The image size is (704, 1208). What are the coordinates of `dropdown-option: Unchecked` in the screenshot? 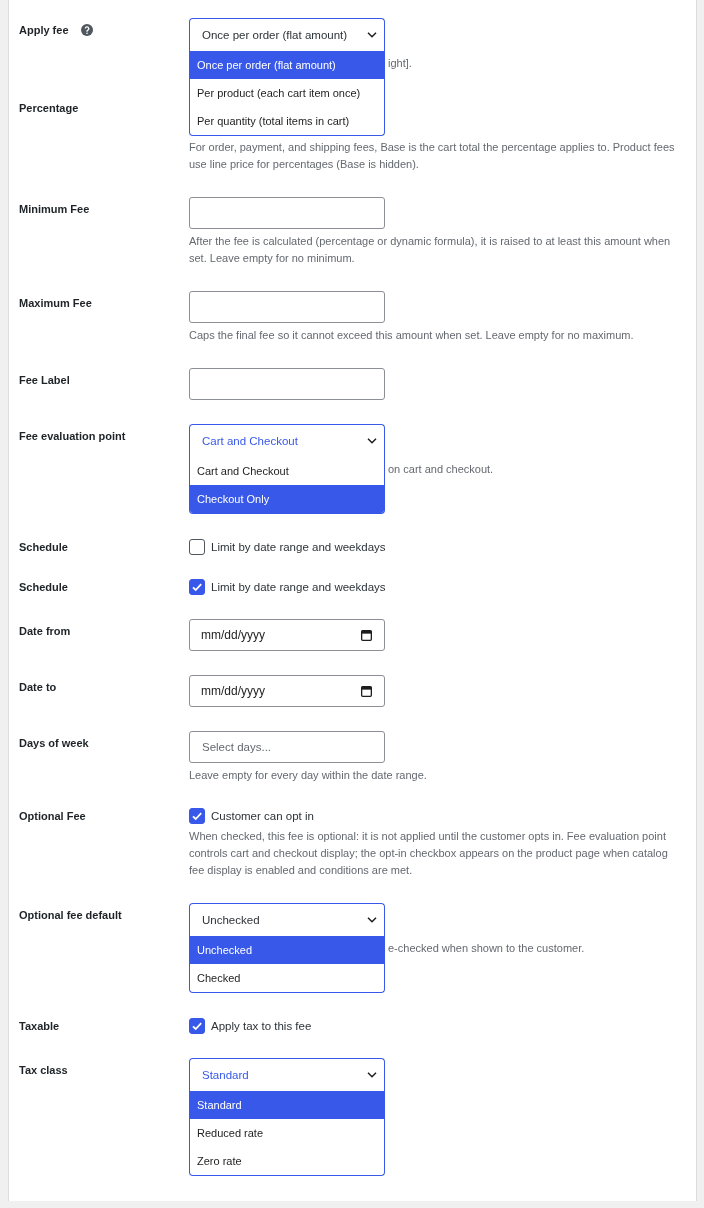 It's located at (287, 950).